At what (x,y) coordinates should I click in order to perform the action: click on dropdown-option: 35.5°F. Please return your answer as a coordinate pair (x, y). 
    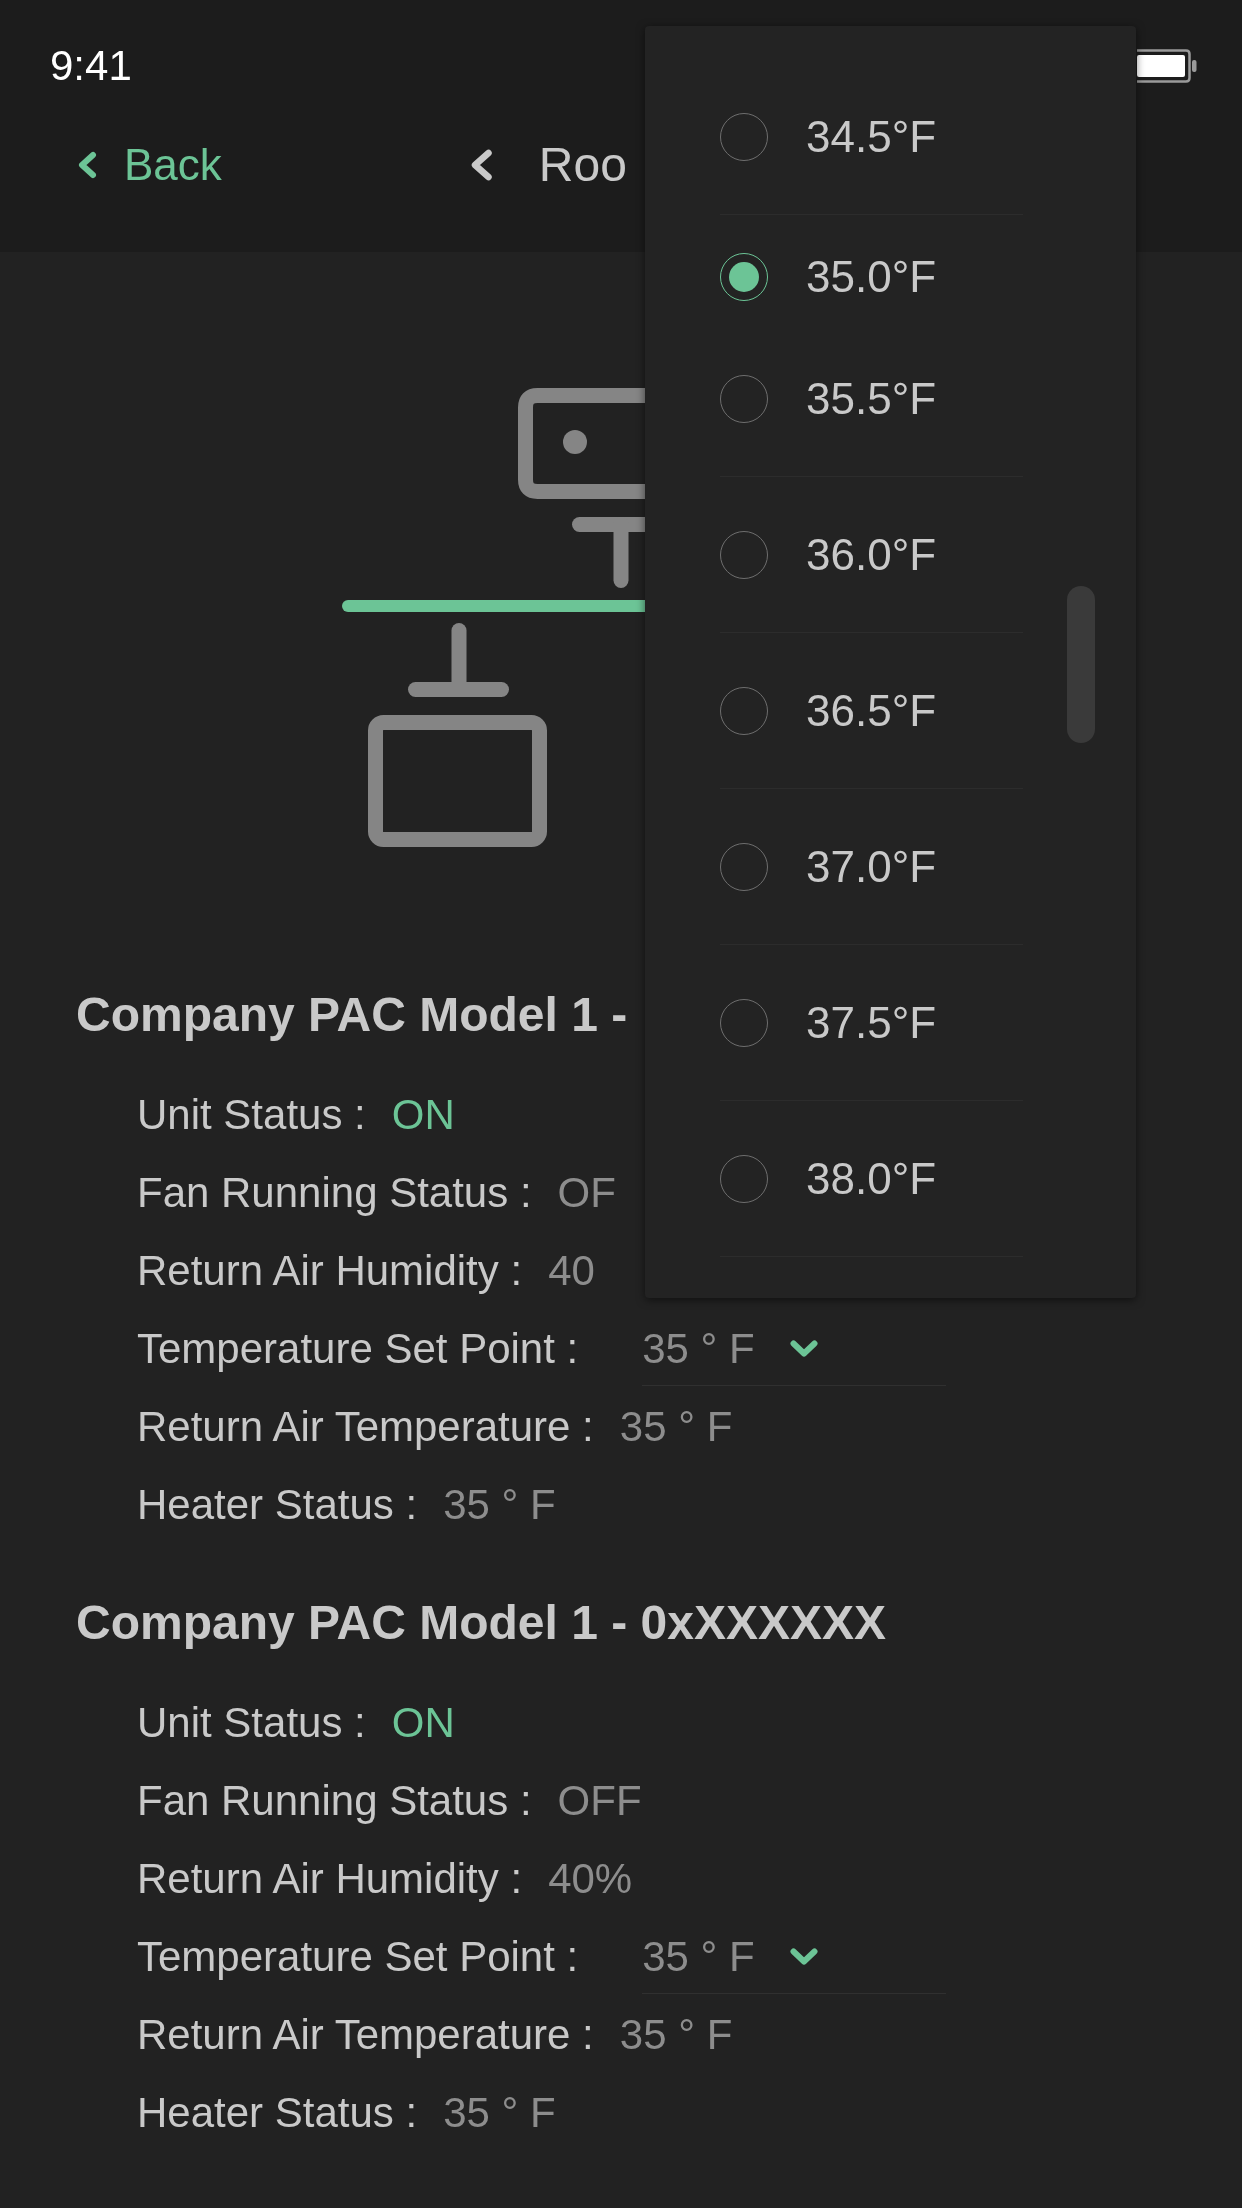
    Looking at the image, I should click on (871, 399).